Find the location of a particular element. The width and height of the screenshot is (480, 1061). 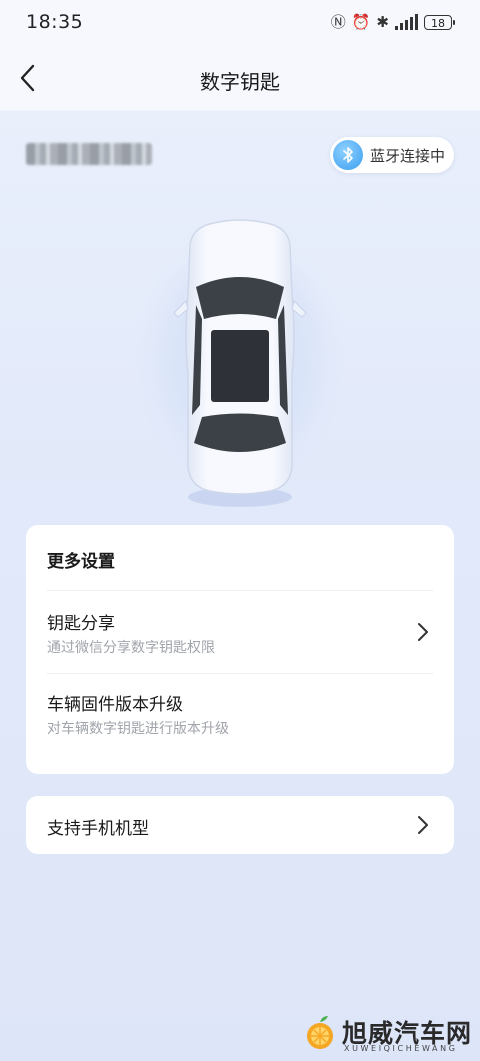

battery-icon: 18 is located at coordinates (439, 22).